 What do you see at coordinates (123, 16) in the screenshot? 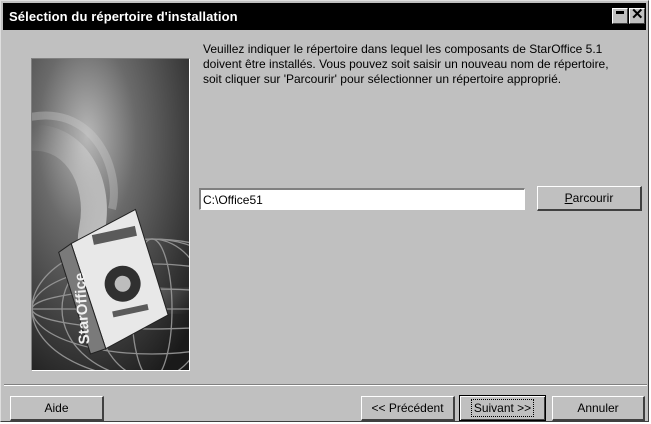
I see `window-title: Sélection du répertoire d'installation` at bounding box center [123, 16].